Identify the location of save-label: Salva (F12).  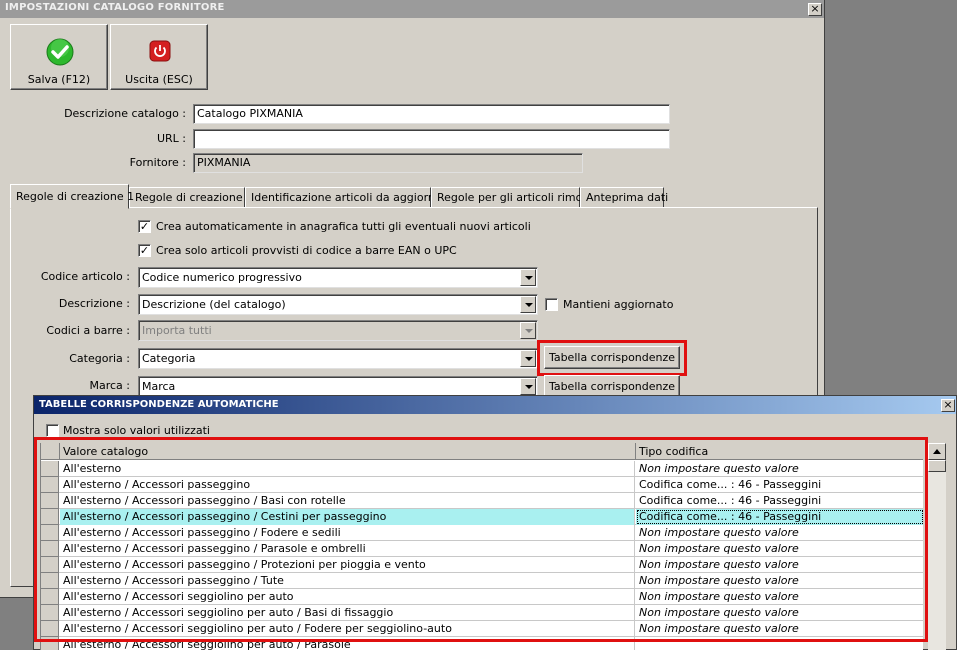
(59, 79).